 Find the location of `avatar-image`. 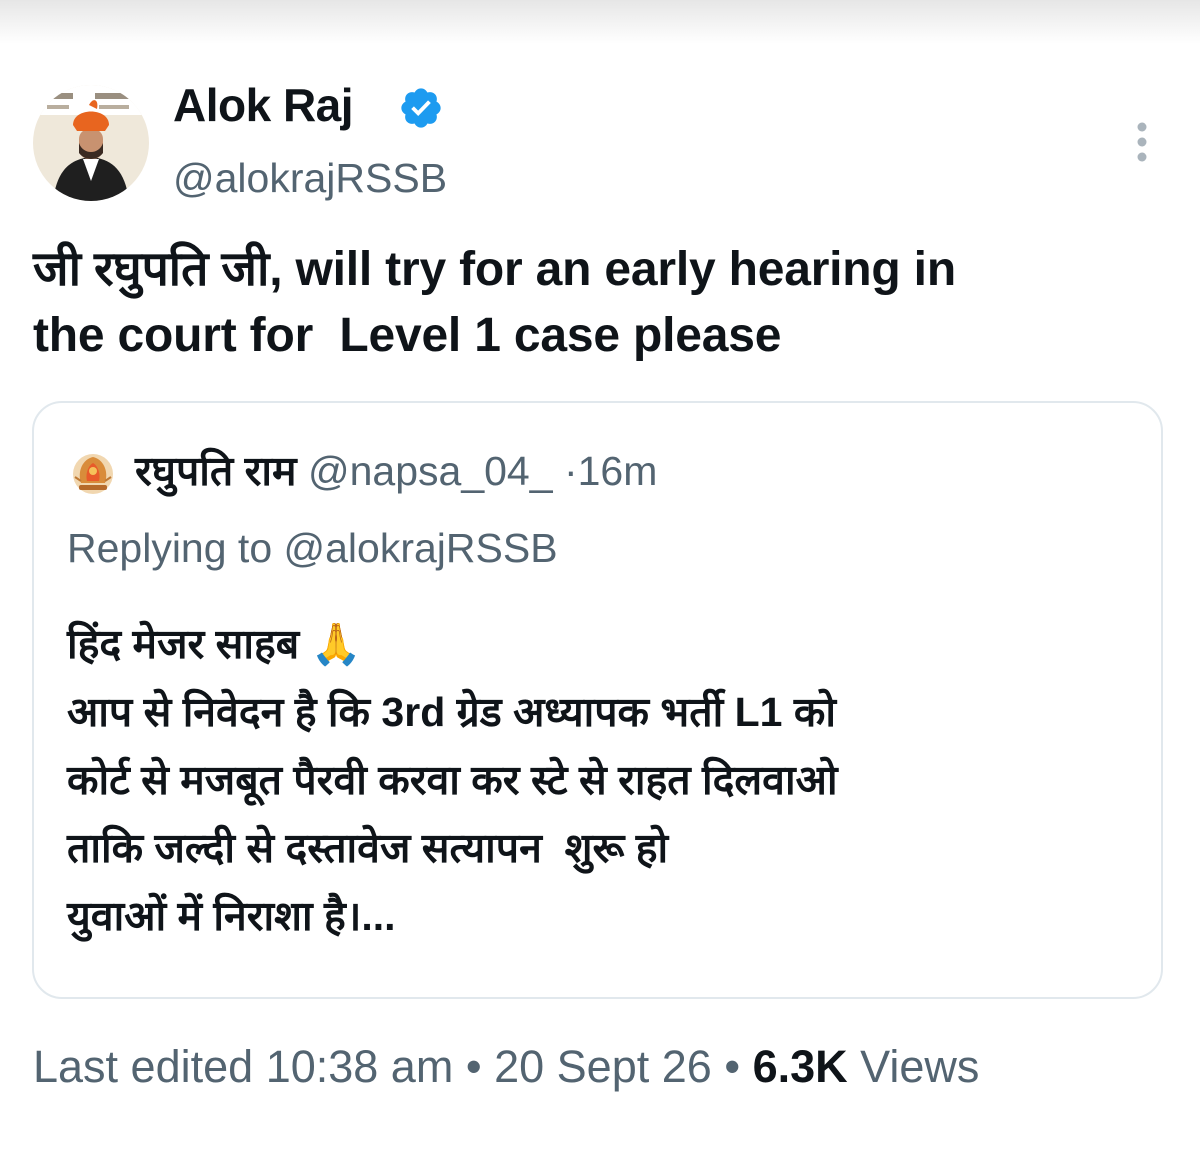

avatar-image is located at coordinates (91, 143).